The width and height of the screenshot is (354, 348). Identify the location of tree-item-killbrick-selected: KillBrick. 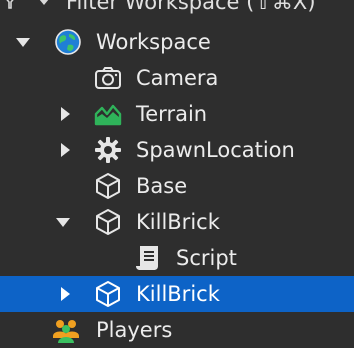
(177, 294).